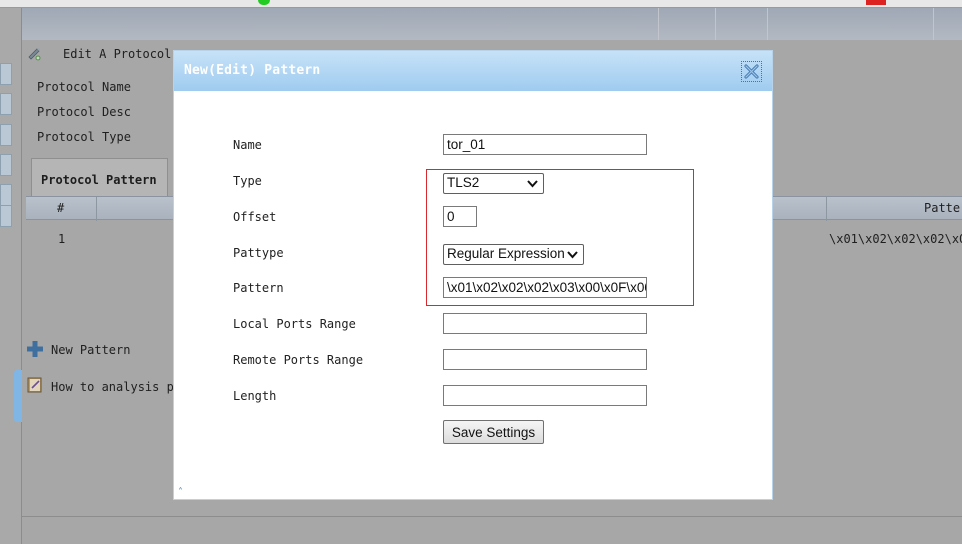  I want to click on remote-ports-label: Remote Ports Range, so click(298, 360).